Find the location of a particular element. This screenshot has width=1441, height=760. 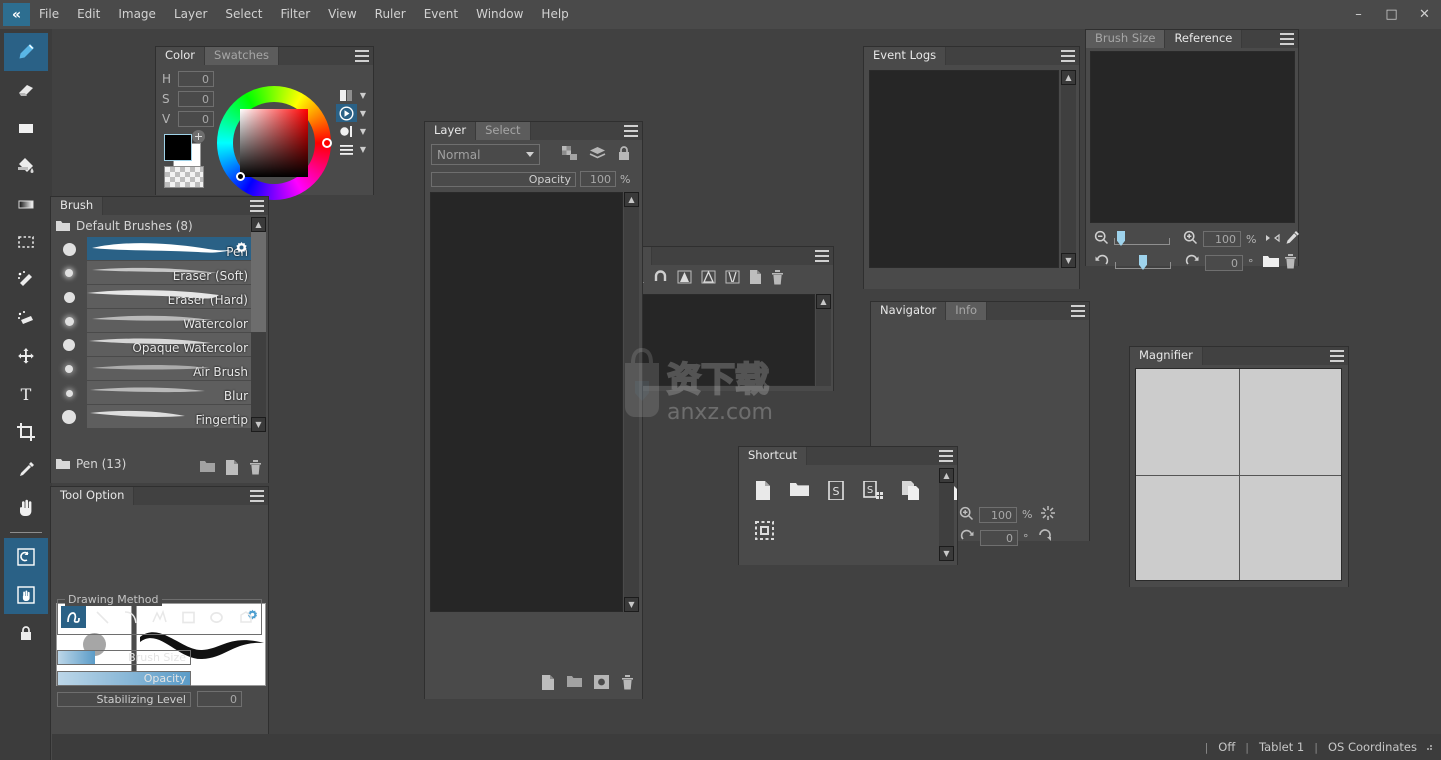

lock-toggle is located at coordinates (26, 633).